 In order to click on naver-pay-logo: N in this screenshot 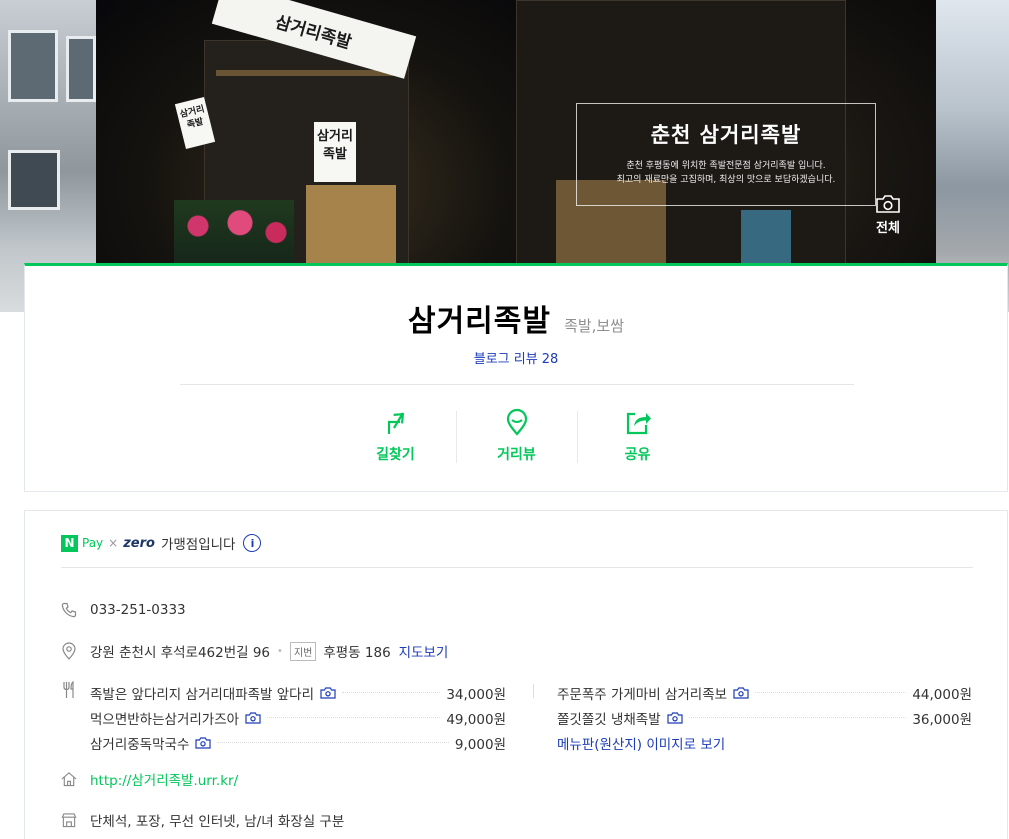, I will do `click(69, 543)`.